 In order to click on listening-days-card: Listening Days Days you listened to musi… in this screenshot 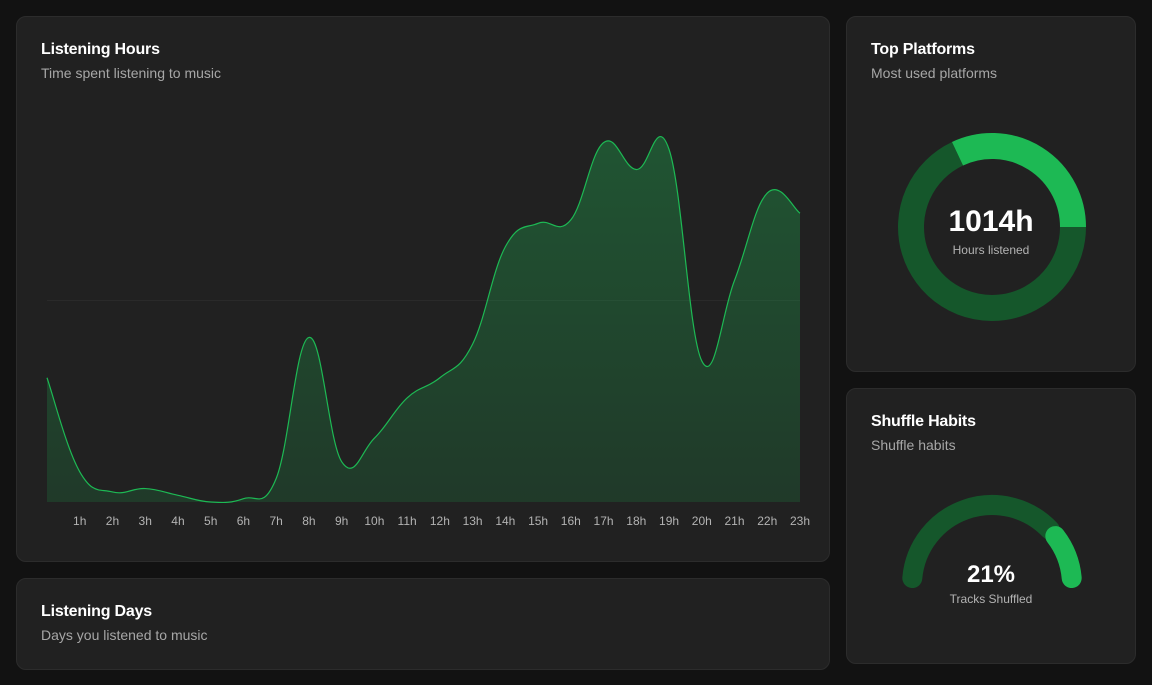, I will do `click(423, 624)`.